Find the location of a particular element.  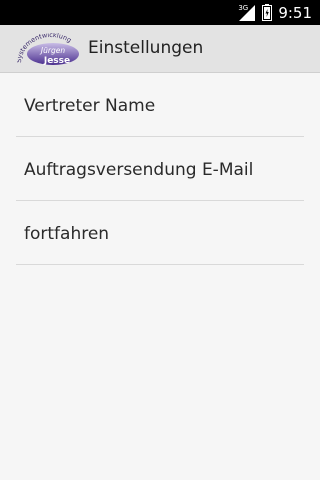

signal-indicator: 3G is located at coordinates (247, 13).